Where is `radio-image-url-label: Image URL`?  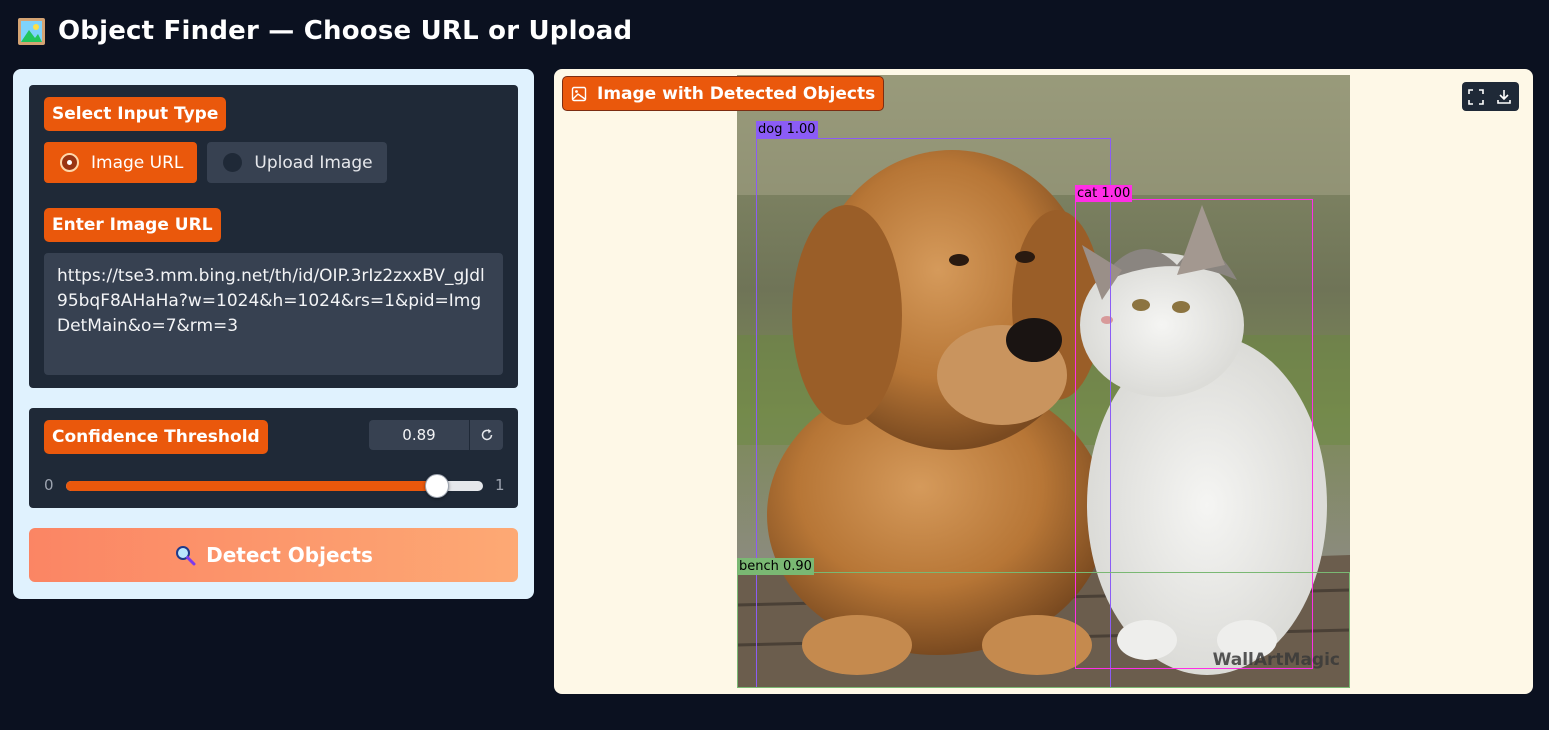 radio-image-url-label: Image URL is located at coordinates (137, 162).